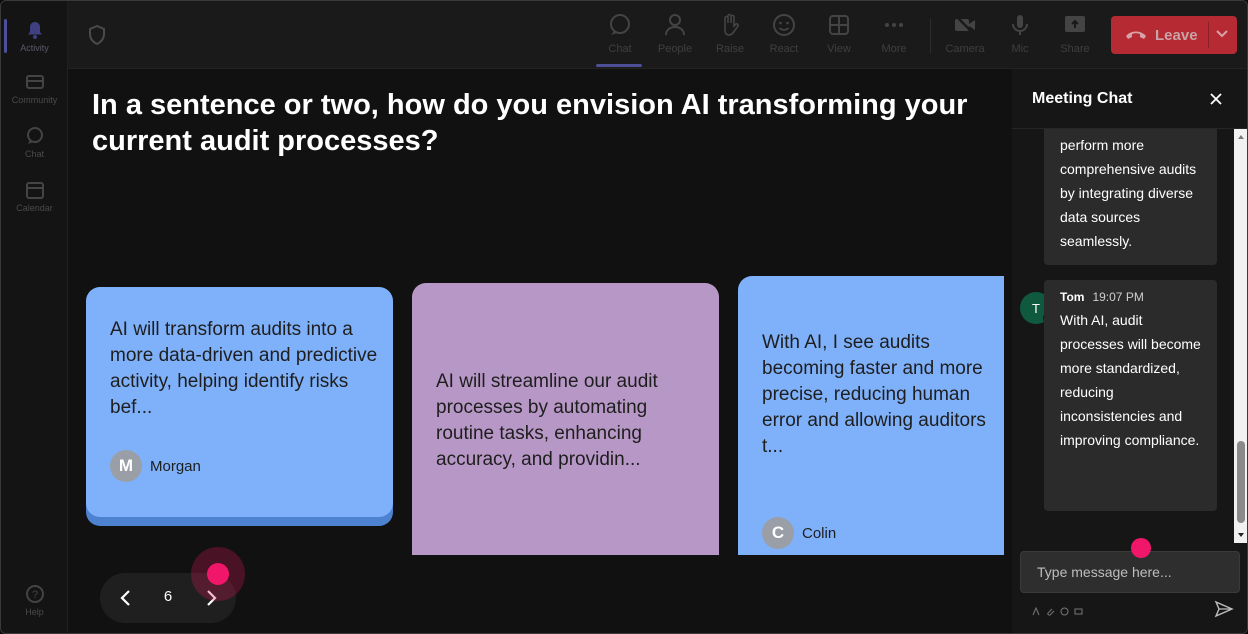  Describe the element at coordinates (1078, 609) in the screenshot. I see `gif-icon` at that location.